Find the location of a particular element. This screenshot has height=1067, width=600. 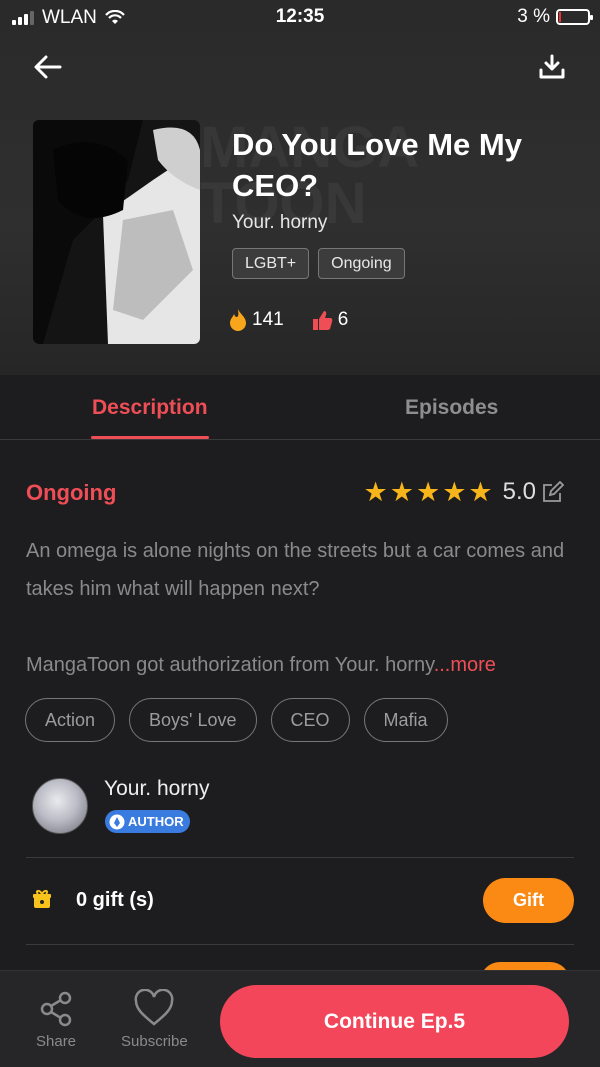

continue-reading-button: Continue Ep.5 is located at coordinates (394, 1021).